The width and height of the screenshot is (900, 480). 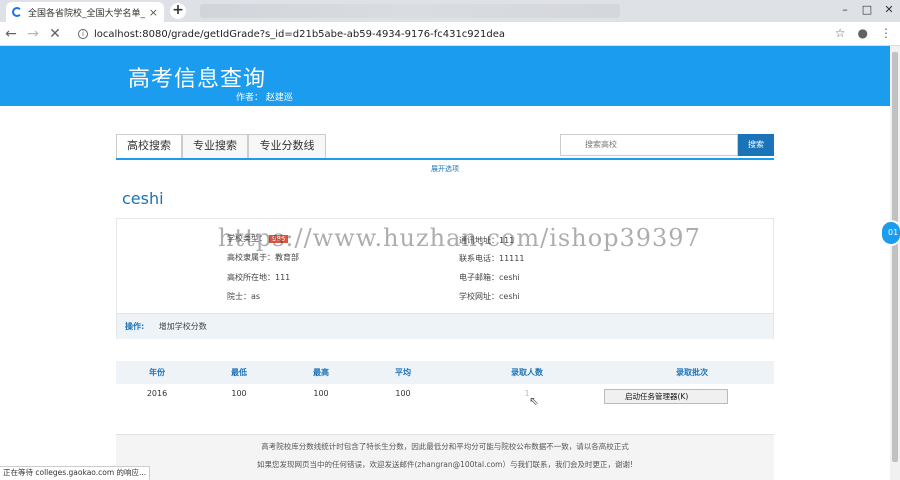 I want to click on browser-tab: 全国各省院校_全国大学名单_全国 ×, so click(x=85, y=12).